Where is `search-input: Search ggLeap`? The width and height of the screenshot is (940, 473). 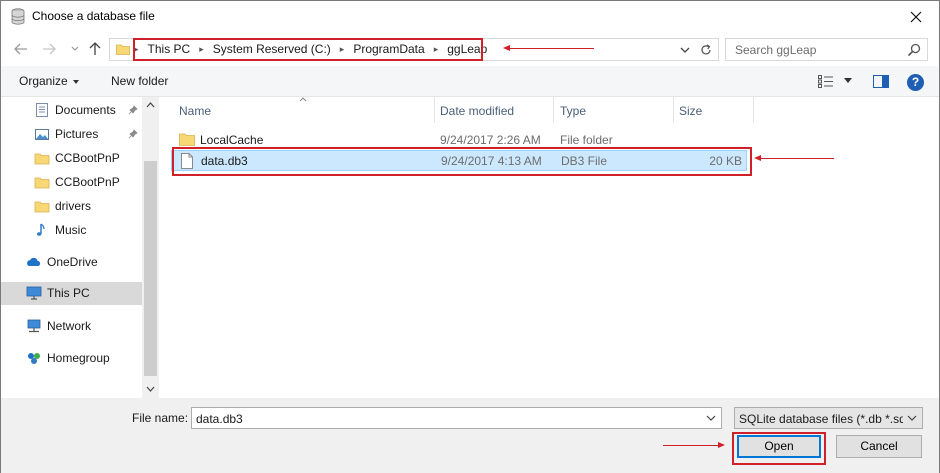 search-input: Search ggLeap is located at coordinates (826, 49).